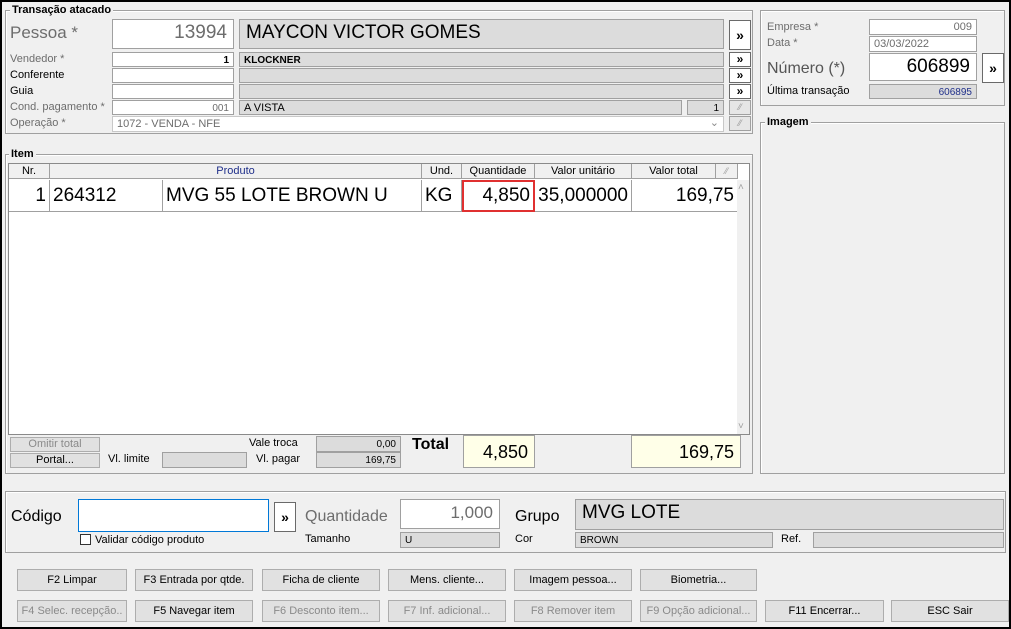 The image size is (1011, 629). What do you see at coordinates (328, 539) in the screenshot?
I see `tamanho-label: Tamanho` at bounding box center [328, 539].